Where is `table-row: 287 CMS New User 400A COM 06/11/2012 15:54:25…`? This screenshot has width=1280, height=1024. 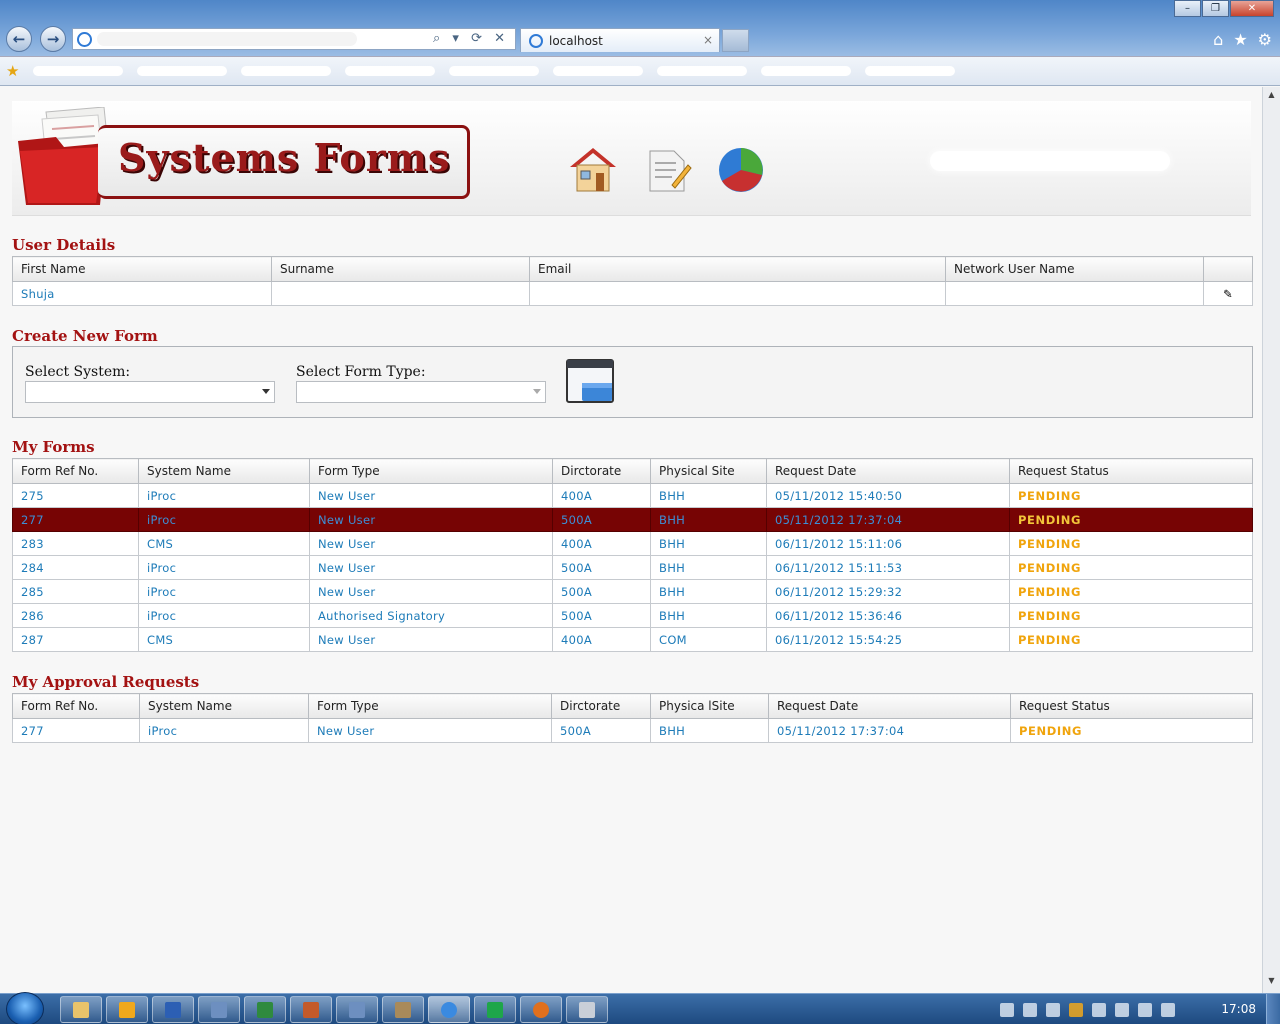 table-row: 287 CMS New User 400A COM 06/11/2012 15:54:25… is located at coordinates (632, 639).